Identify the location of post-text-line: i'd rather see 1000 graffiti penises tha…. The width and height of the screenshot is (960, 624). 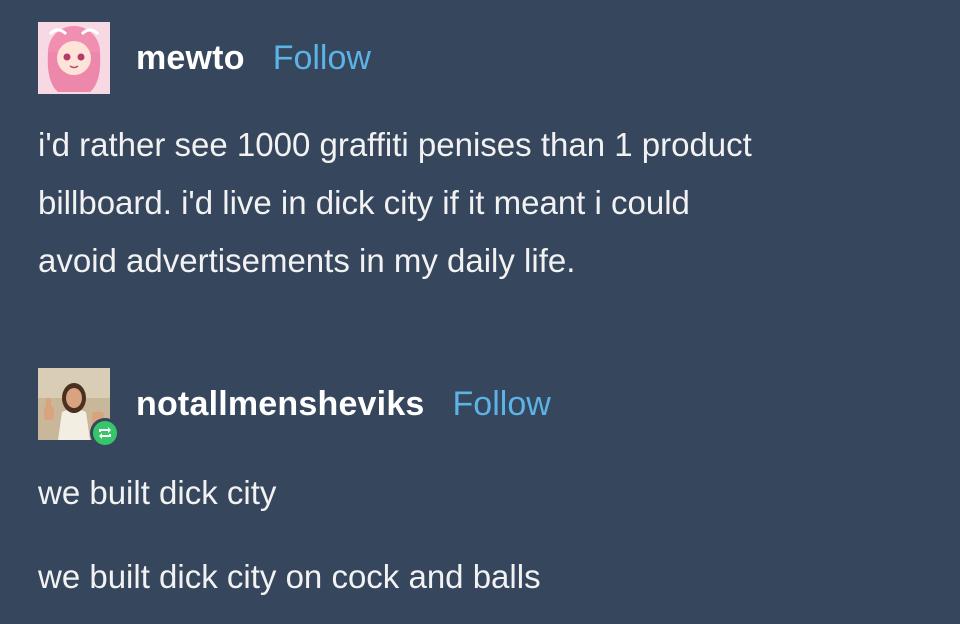
(395, 144).